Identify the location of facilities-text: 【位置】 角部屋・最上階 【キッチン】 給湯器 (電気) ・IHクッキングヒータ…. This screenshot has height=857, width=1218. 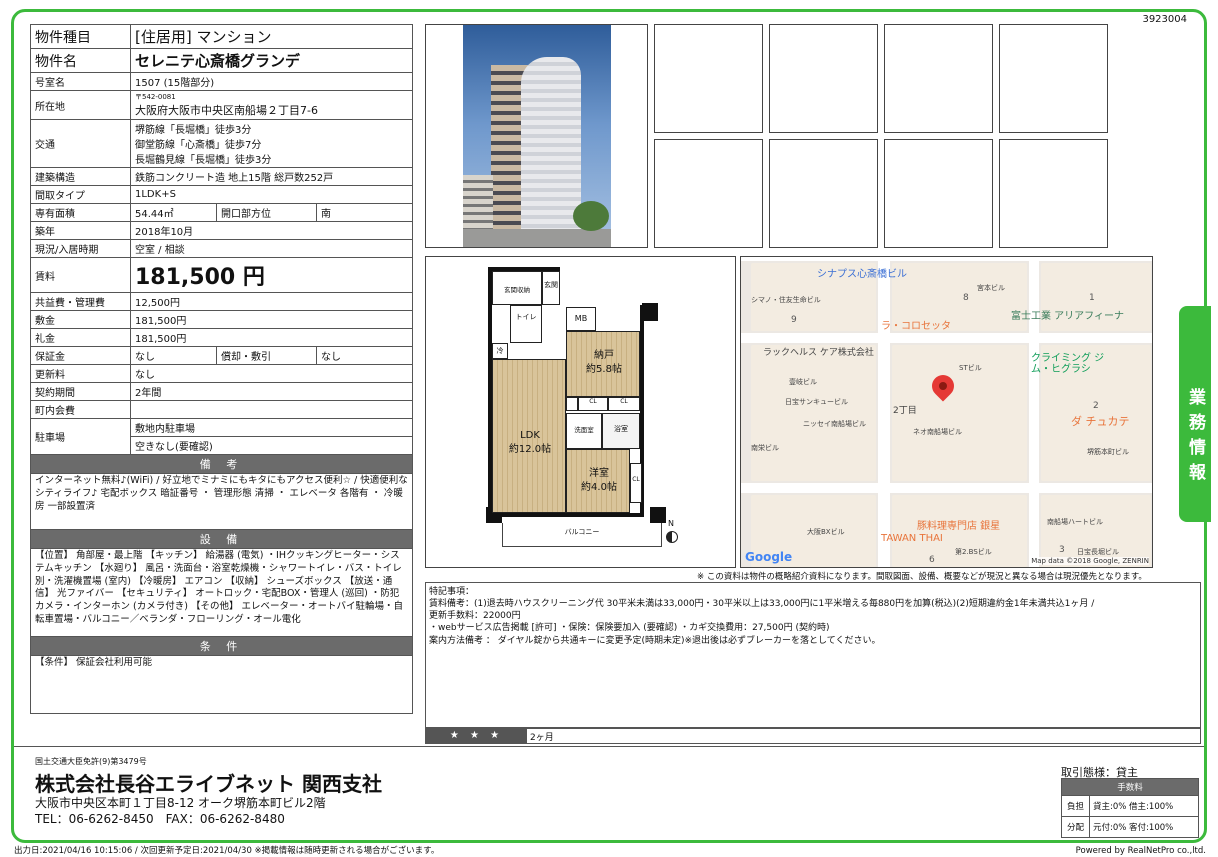
(221, 592).